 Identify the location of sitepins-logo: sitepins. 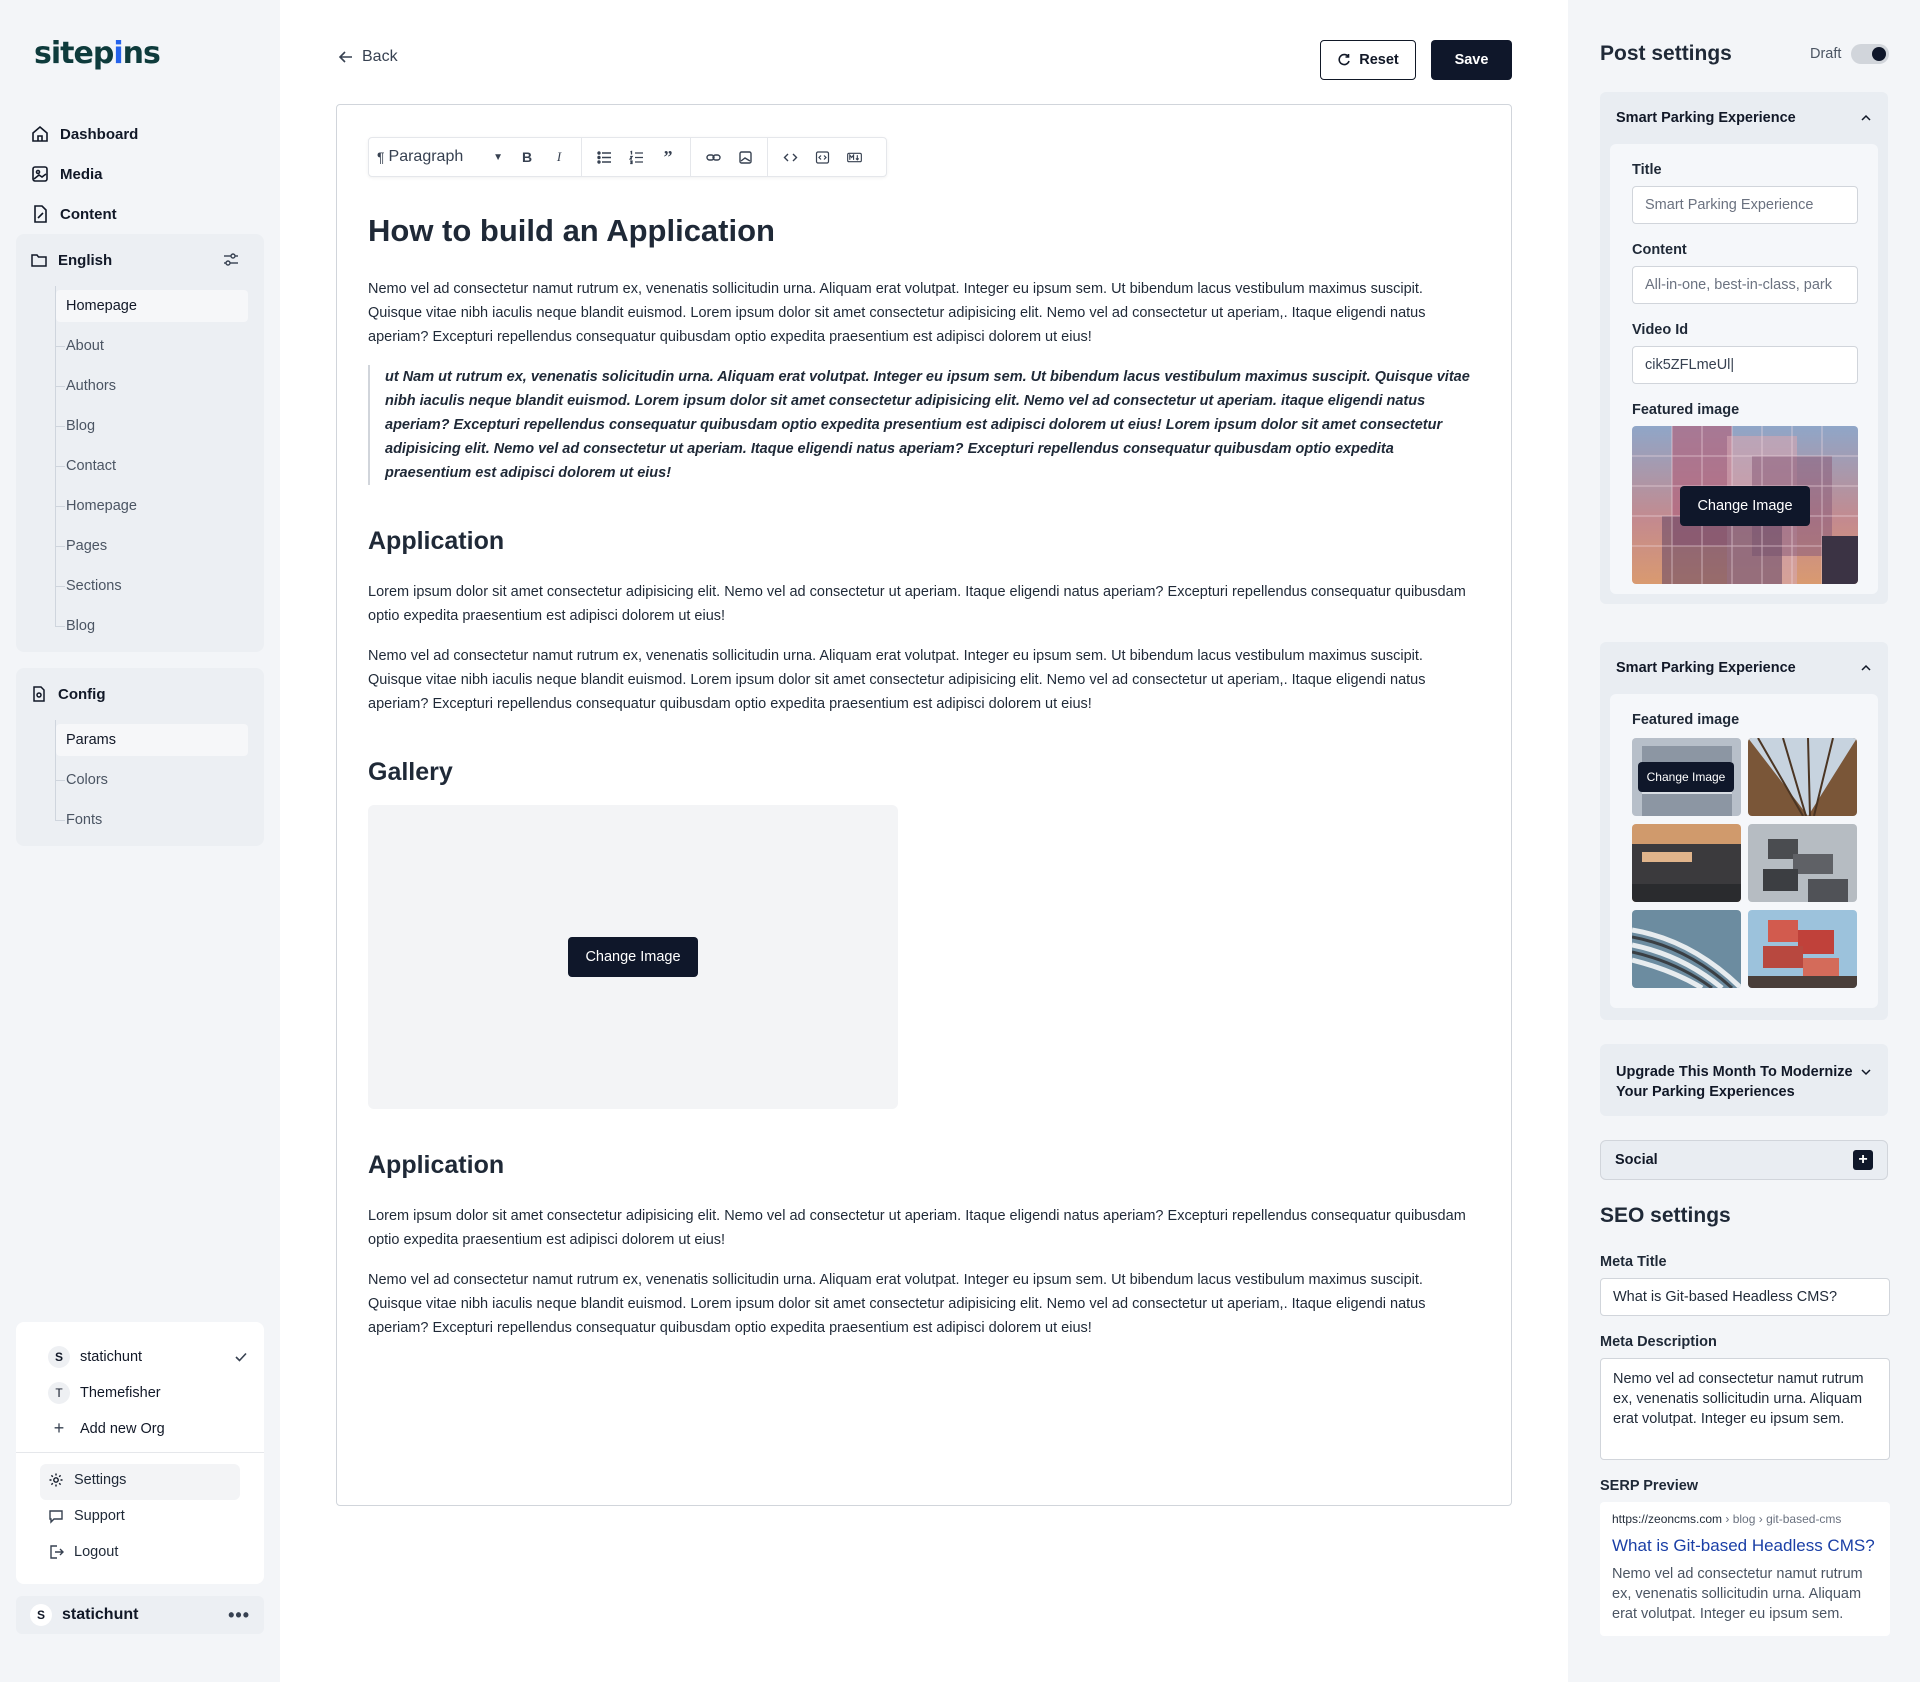
(97, 53).